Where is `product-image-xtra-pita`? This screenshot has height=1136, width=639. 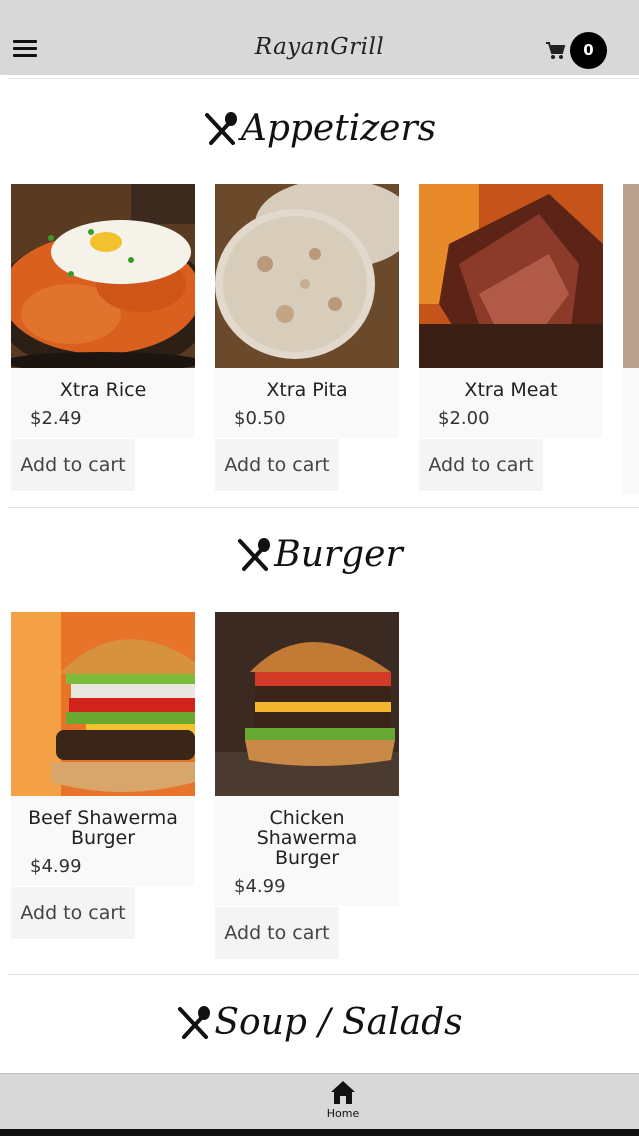
product-image-xtra-pita is located at coordinates (307, 276).